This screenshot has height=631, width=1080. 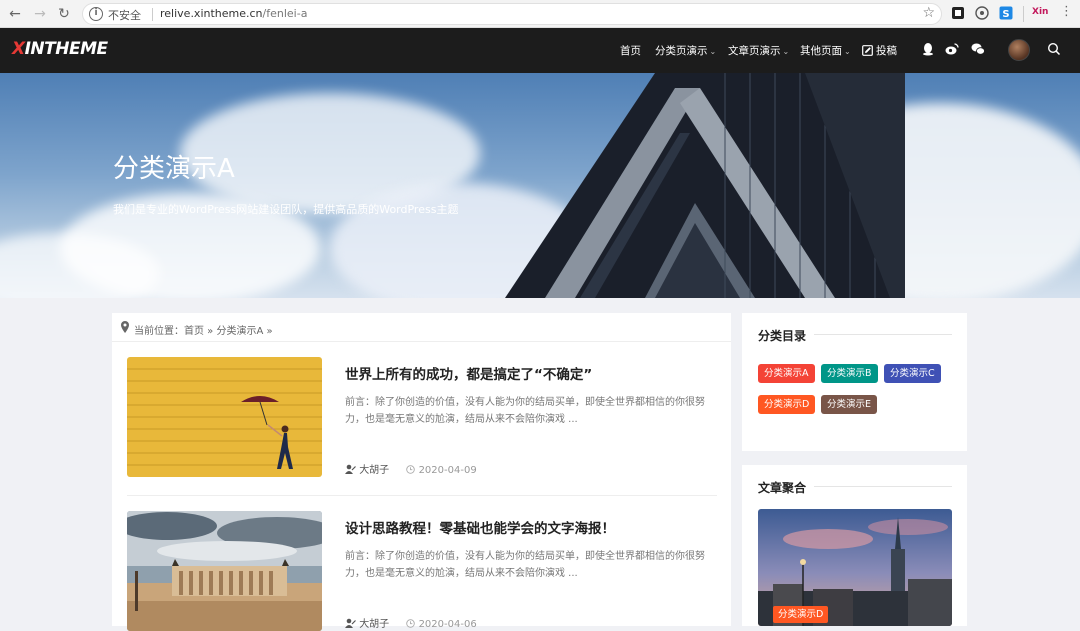 I want to click on category-tag-e: 分类演示E, so click(x=849, y=404).